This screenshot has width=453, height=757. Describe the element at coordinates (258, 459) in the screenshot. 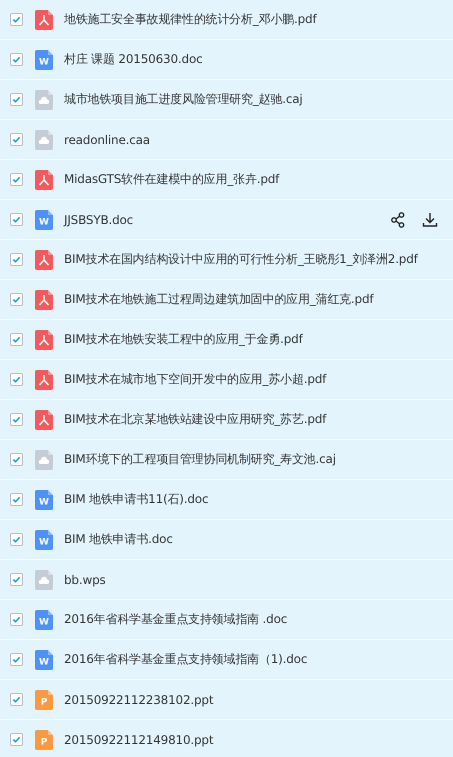

I see `file-name: BIM环境下的工程项目管理协同机制研究_寿文池.caj` at that location.